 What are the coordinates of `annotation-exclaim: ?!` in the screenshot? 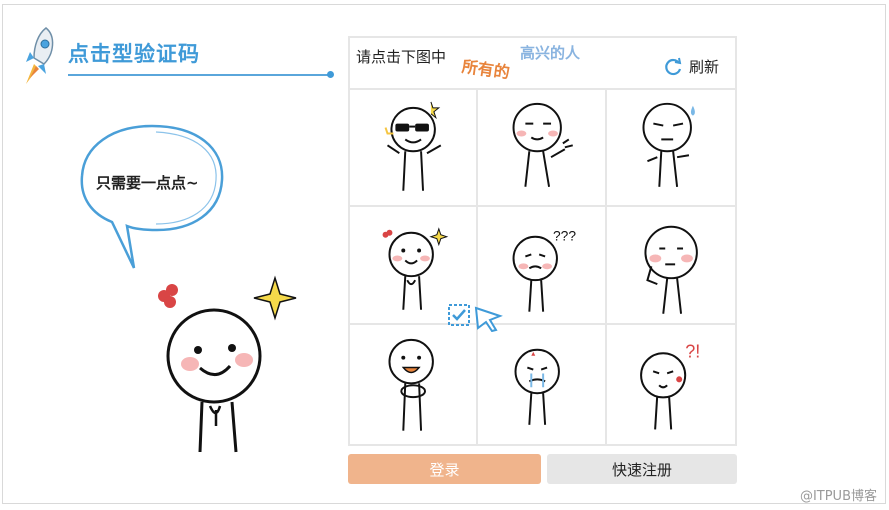 It's located at (692, 352).